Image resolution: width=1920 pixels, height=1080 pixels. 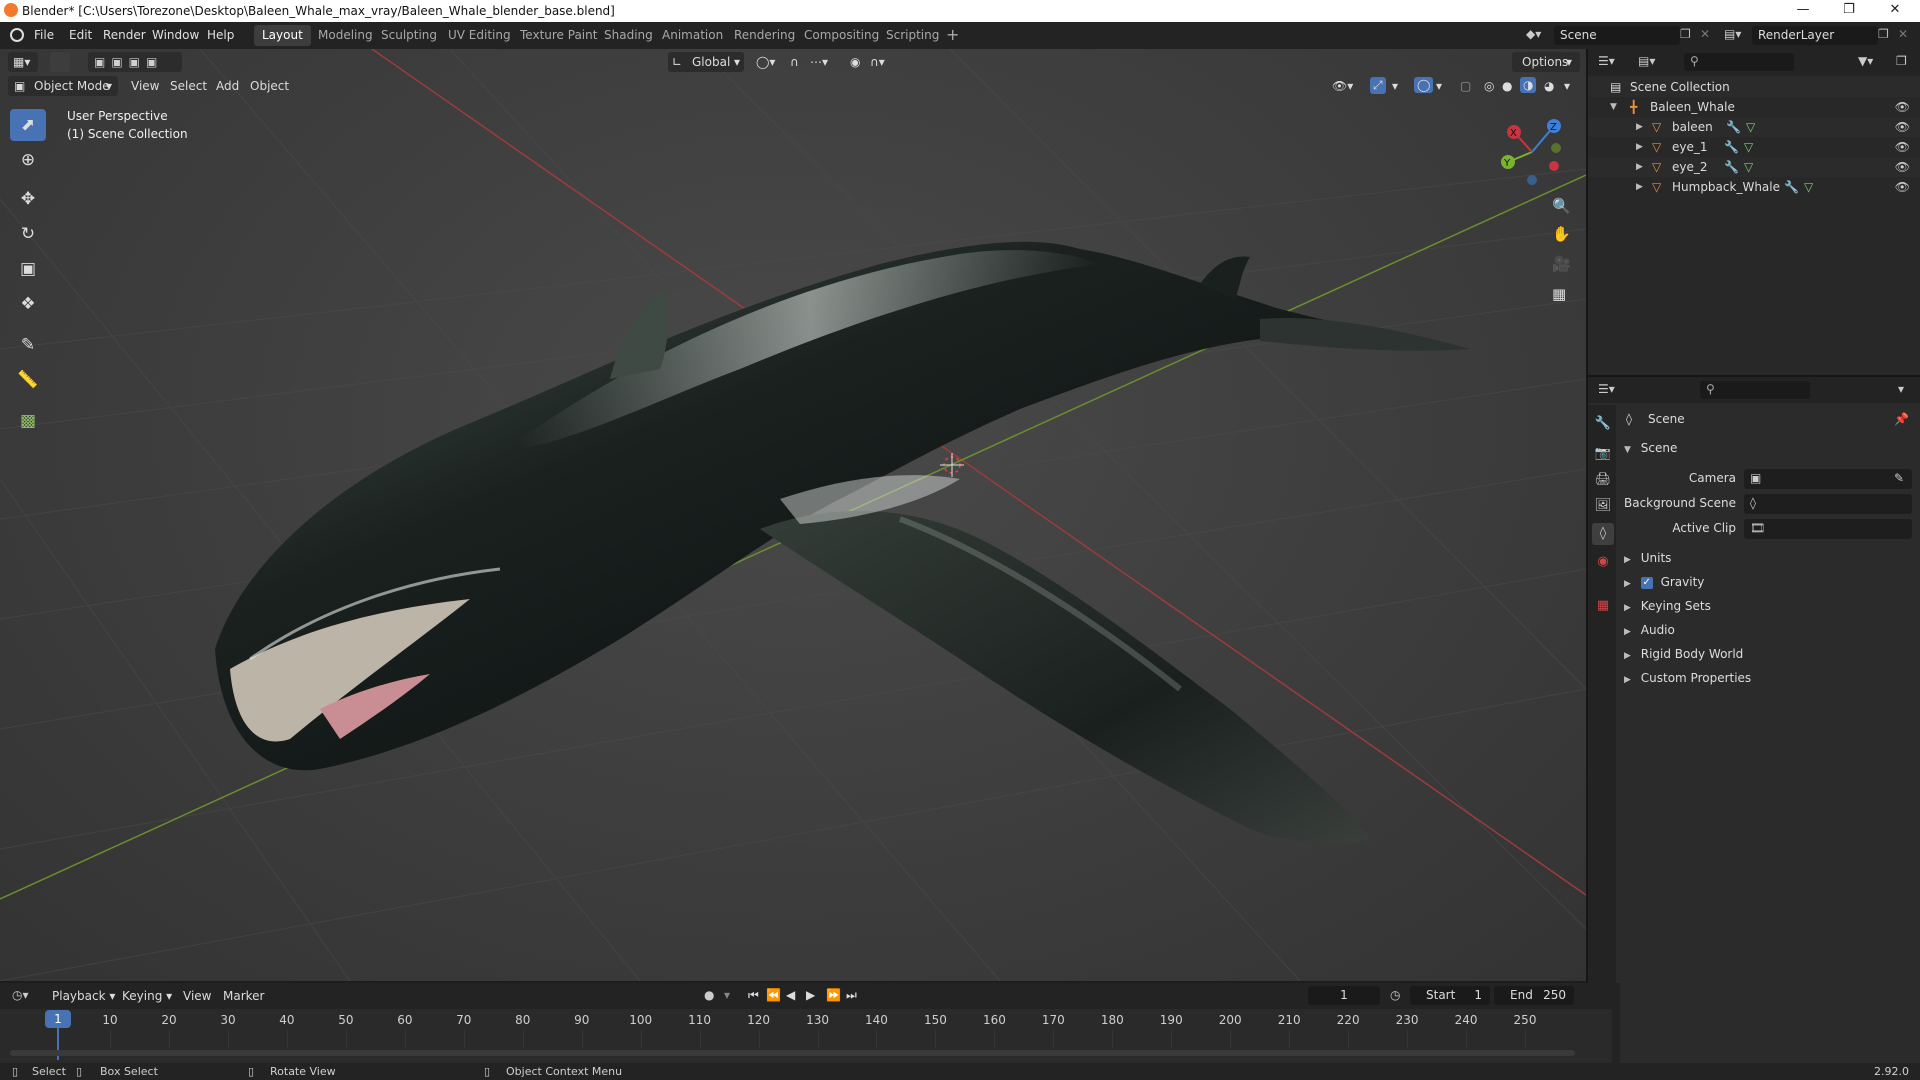 I want to click on menu-playback: Playback ▾, so click(x=83, y=996).